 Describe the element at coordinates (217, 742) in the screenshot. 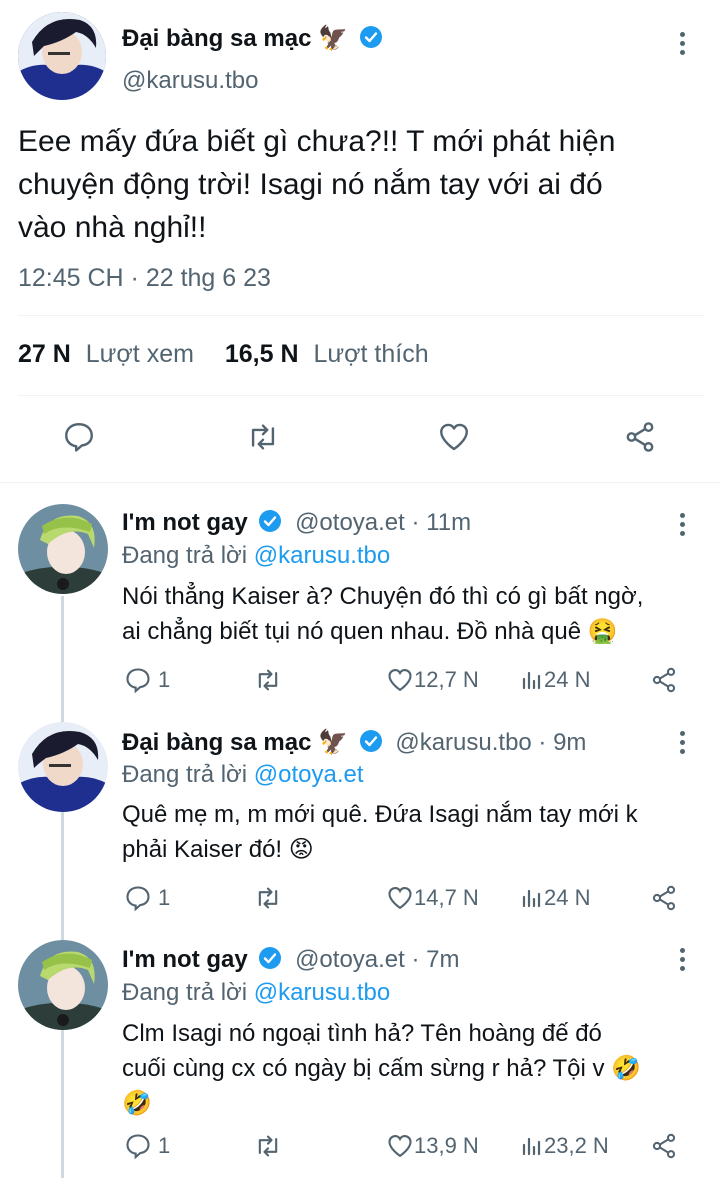

I see `reply-author-name-text: Đại bàng sa mạc` at that location.